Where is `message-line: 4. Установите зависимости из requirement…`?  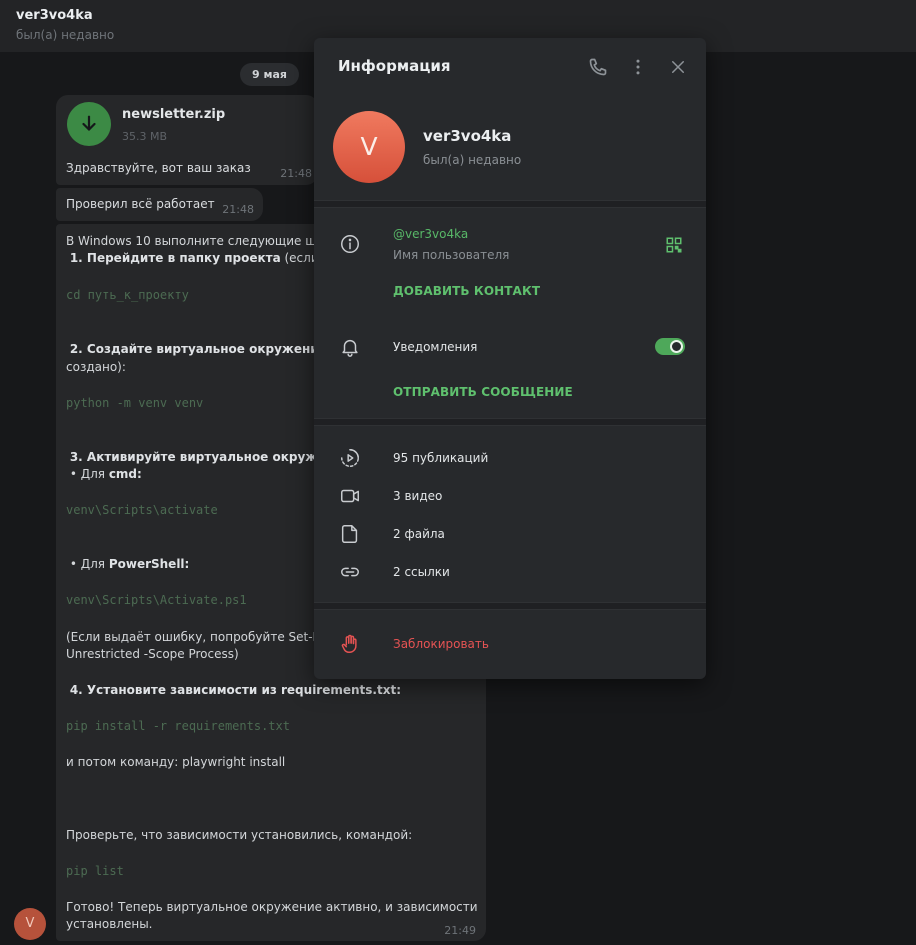 message-line: 4. Установите зависимости из requirement… is located at coordinates (235, 690).